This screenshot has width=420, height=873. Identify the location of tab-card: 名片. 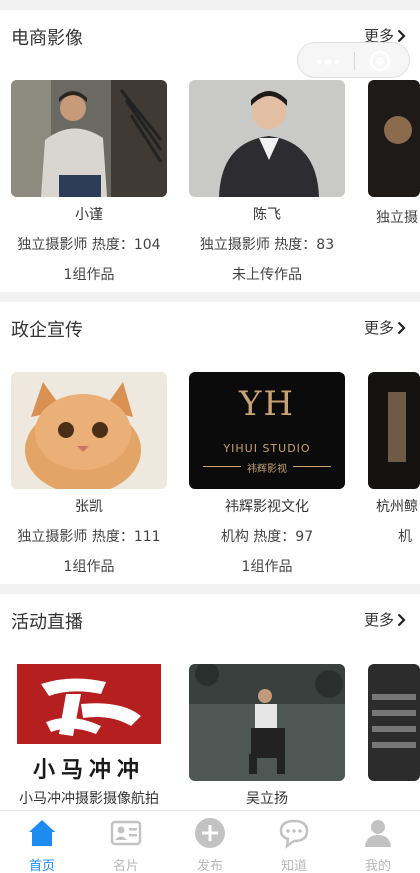
(126, 845).